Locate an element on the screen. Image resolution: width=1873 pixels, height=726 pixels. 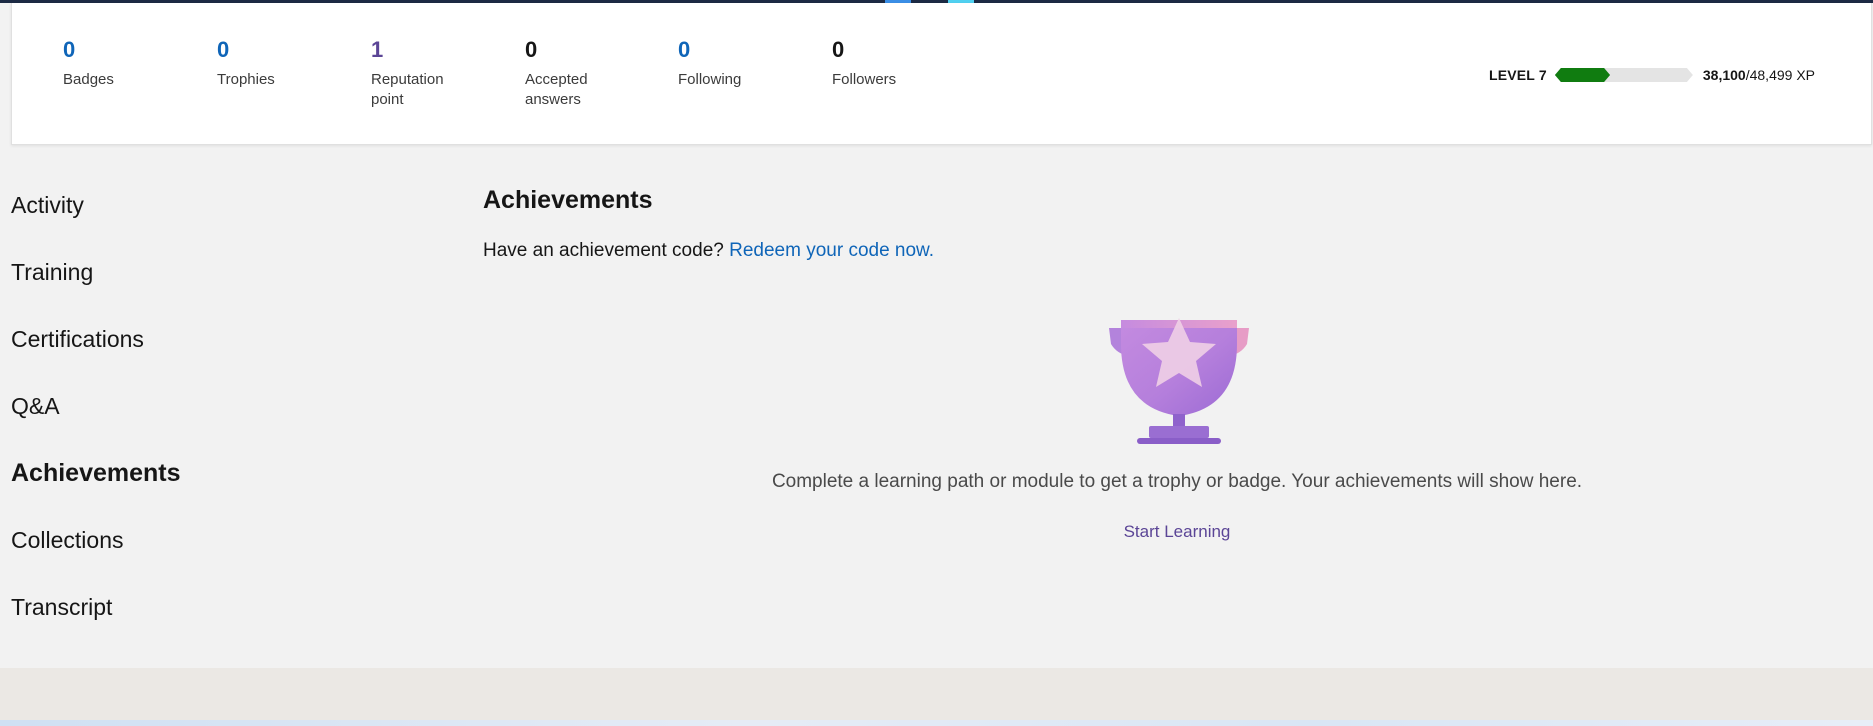
stat-reputation: 1 Reputation point is located at coordinates (416, 73).